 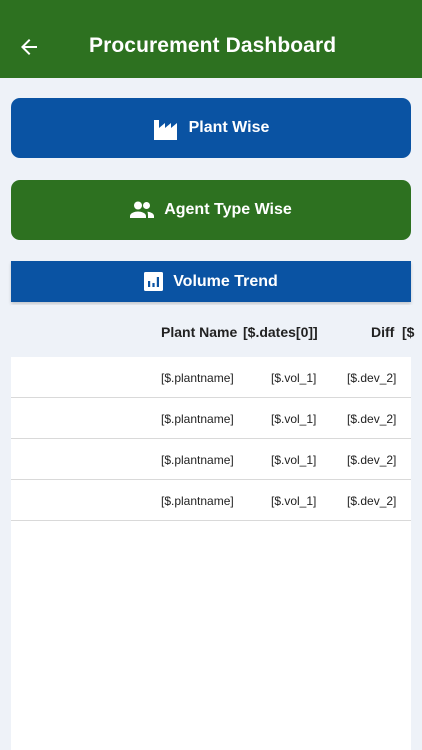 I want to click on page-title: Procurement Dashboard, so click(x=213, y=45).